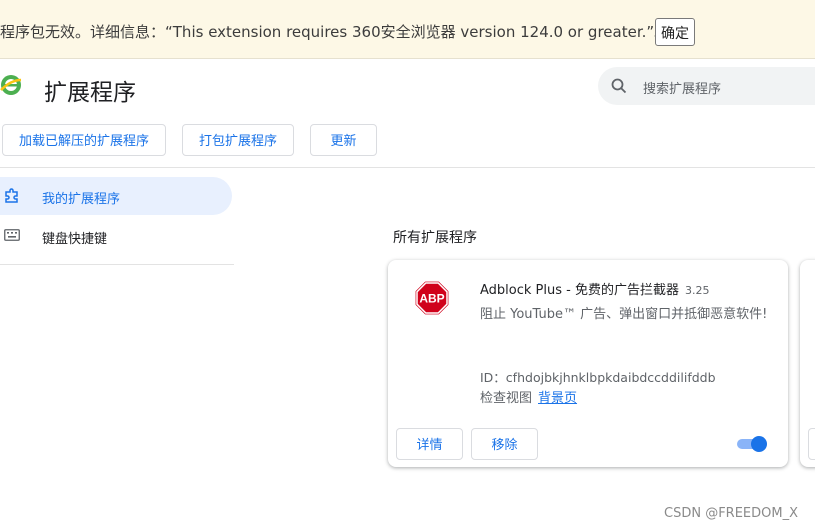 Image resolution: width=815 pixels, height=530 pixels. Describe the element at coordinates (624, 314) in the screenshot. I see `extension-description: 阻止 YouTube™ 广告、弹出窗口并抵御恶意软件!` at that location.